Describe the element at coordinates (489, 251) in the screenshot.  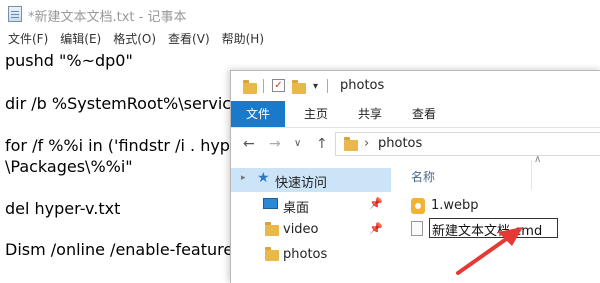
I see `red-arrow-annotation` at that location.